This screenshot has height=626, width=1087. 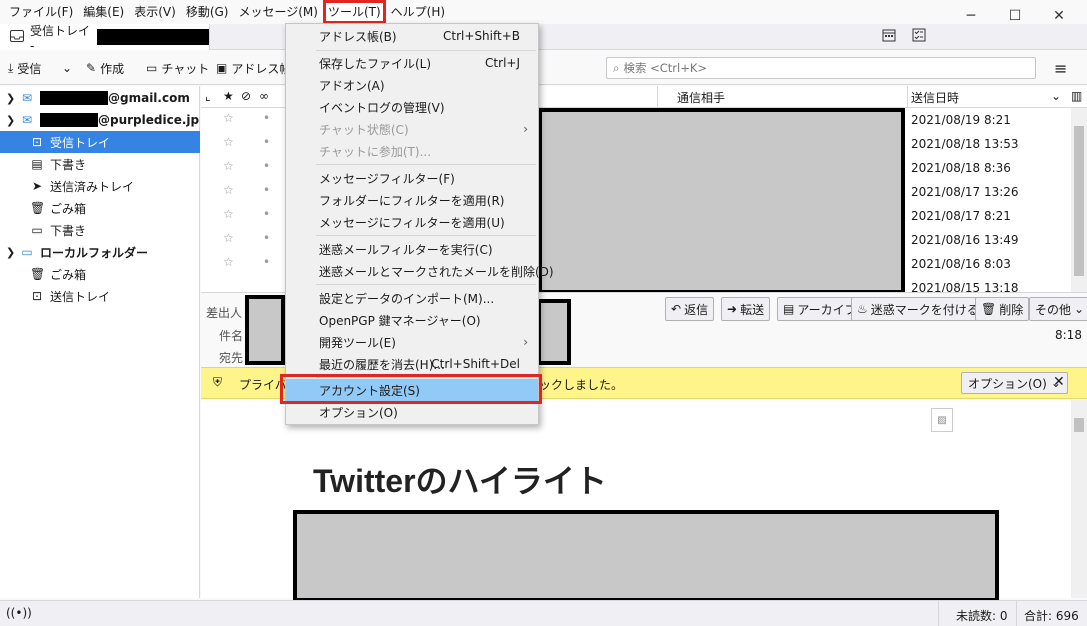 I want to click on account-gmail: ❯ ✉ @gmail.com, so click(x=100, y=98).